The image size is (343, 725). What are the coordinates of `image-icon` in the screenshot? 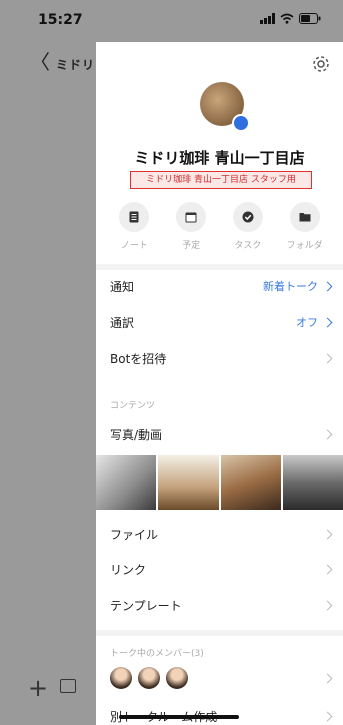 It's located at (68, 686).